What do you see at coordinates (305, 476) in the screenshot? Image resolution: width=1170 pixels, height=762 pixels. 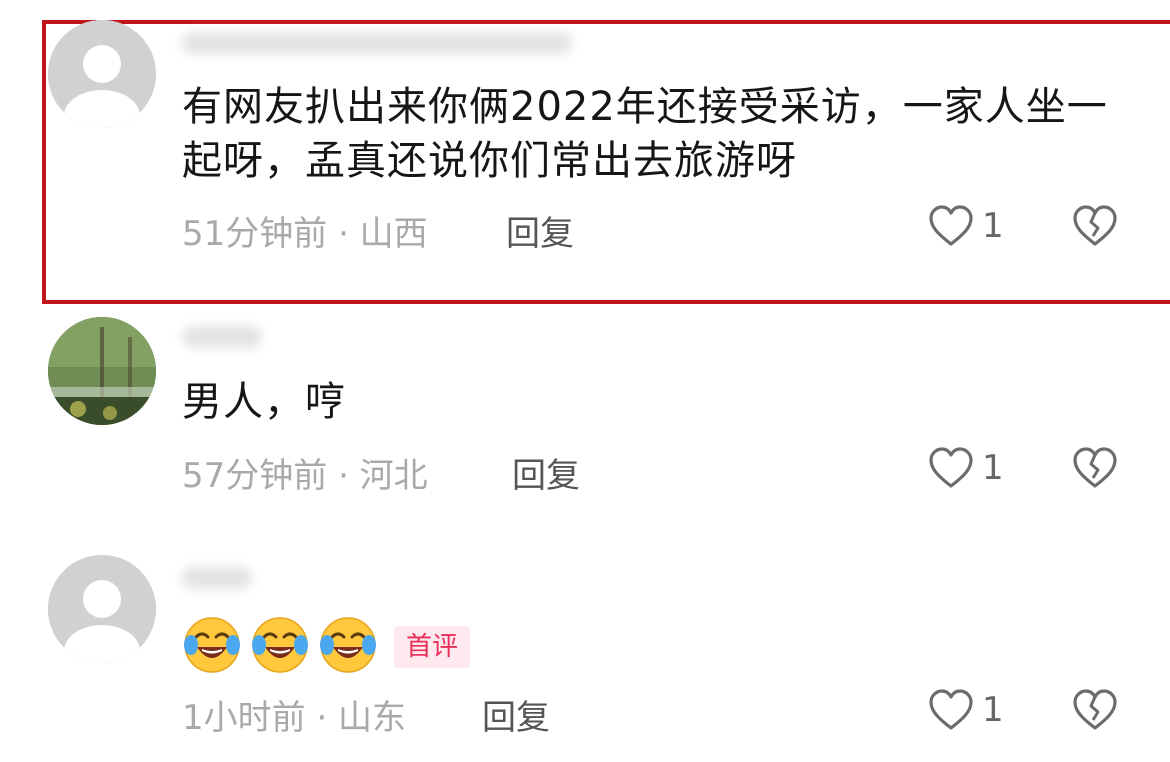 I see `comment-meta: 57分钟前 · 河北` at bounding box center [305, 476].